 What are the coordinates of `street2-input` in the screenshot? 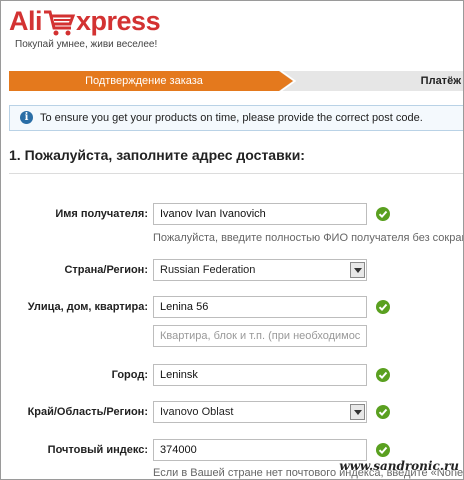 It's located at (260, 336).